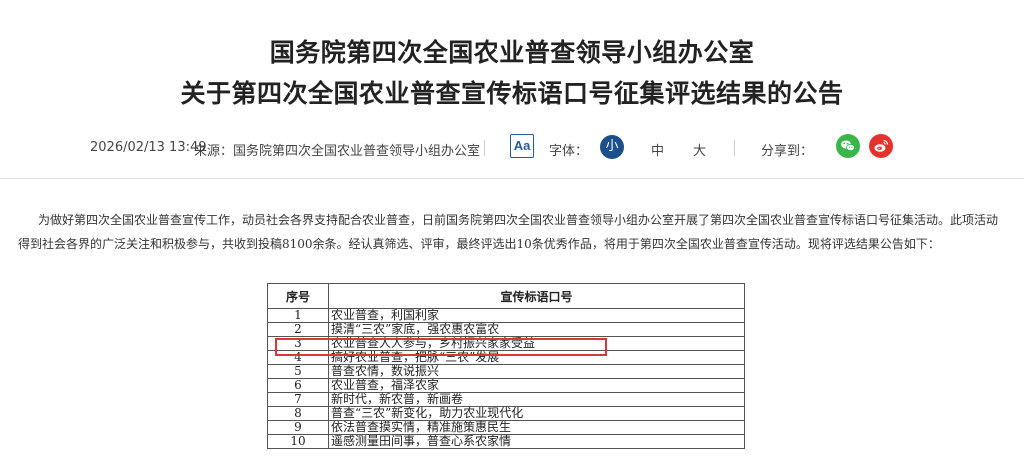 The image size is (1024, 470). Describe the element at coordinates (337, 151) in the screenshot. I see `source-label: 来源：国务院第四次全国农业普查领导小组办公室` at that location.